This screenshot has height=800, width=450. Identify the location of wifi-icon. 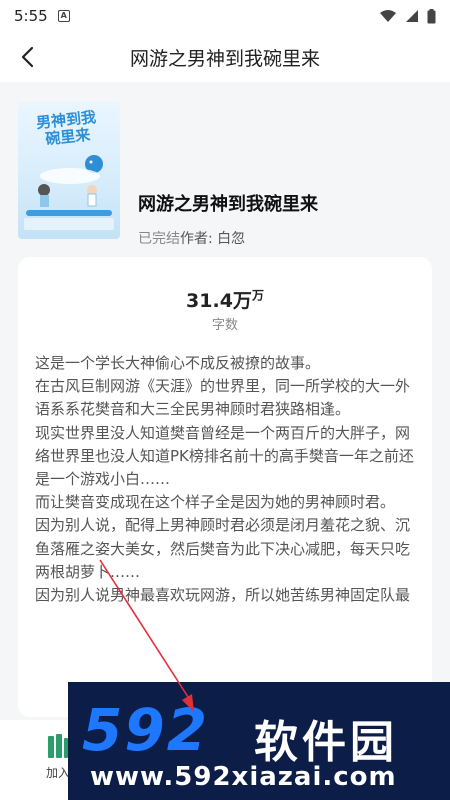
(388, 16).